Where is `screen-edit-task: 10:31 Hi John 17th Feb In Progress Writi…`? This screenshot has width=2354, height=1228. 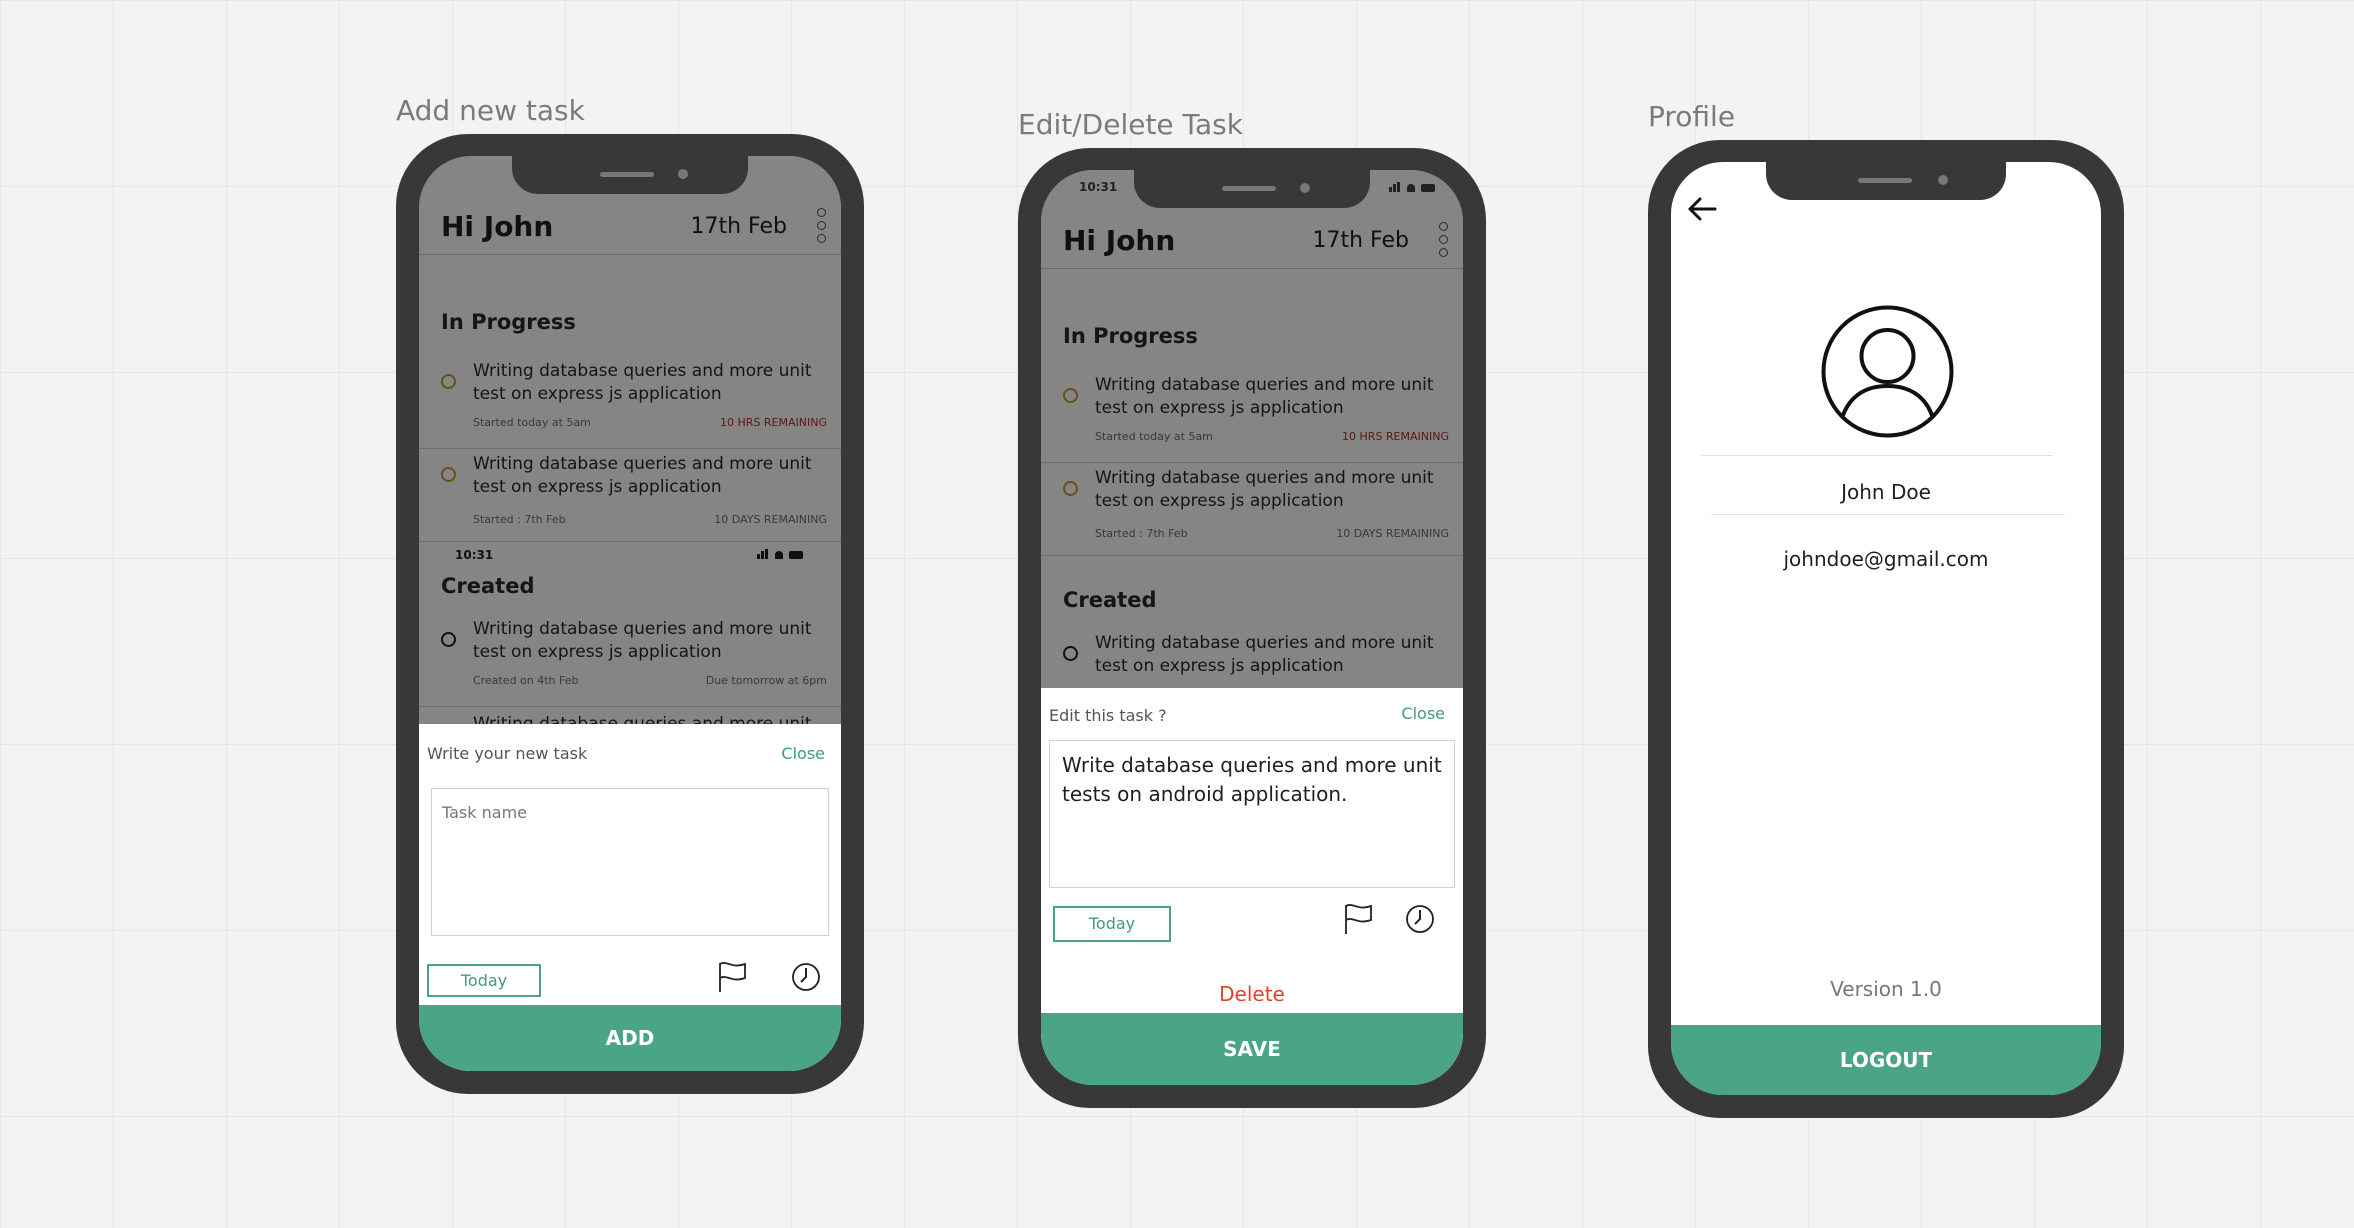
screen-edit-task: 10:31 Hi John 17th Feb In Progress Writi… is located at coordinates (1252, 627).